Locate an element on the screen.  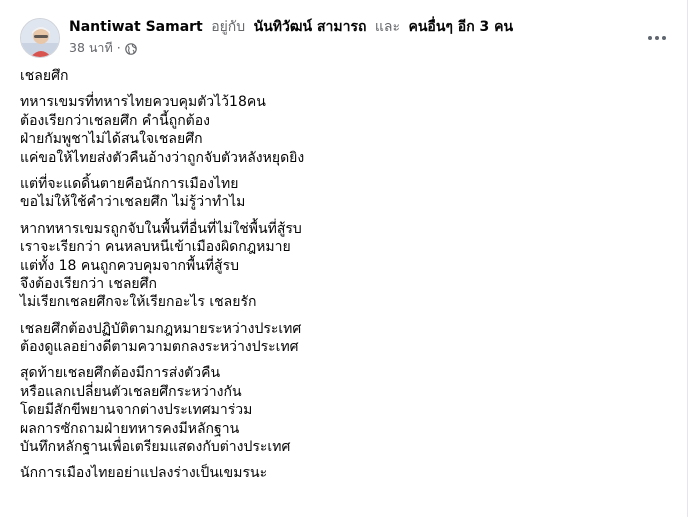
post-paragraph: นักการเมืองไทยอย่าแปลงร่างเป็นเขมรนะ is located at coordinates (343, 473).